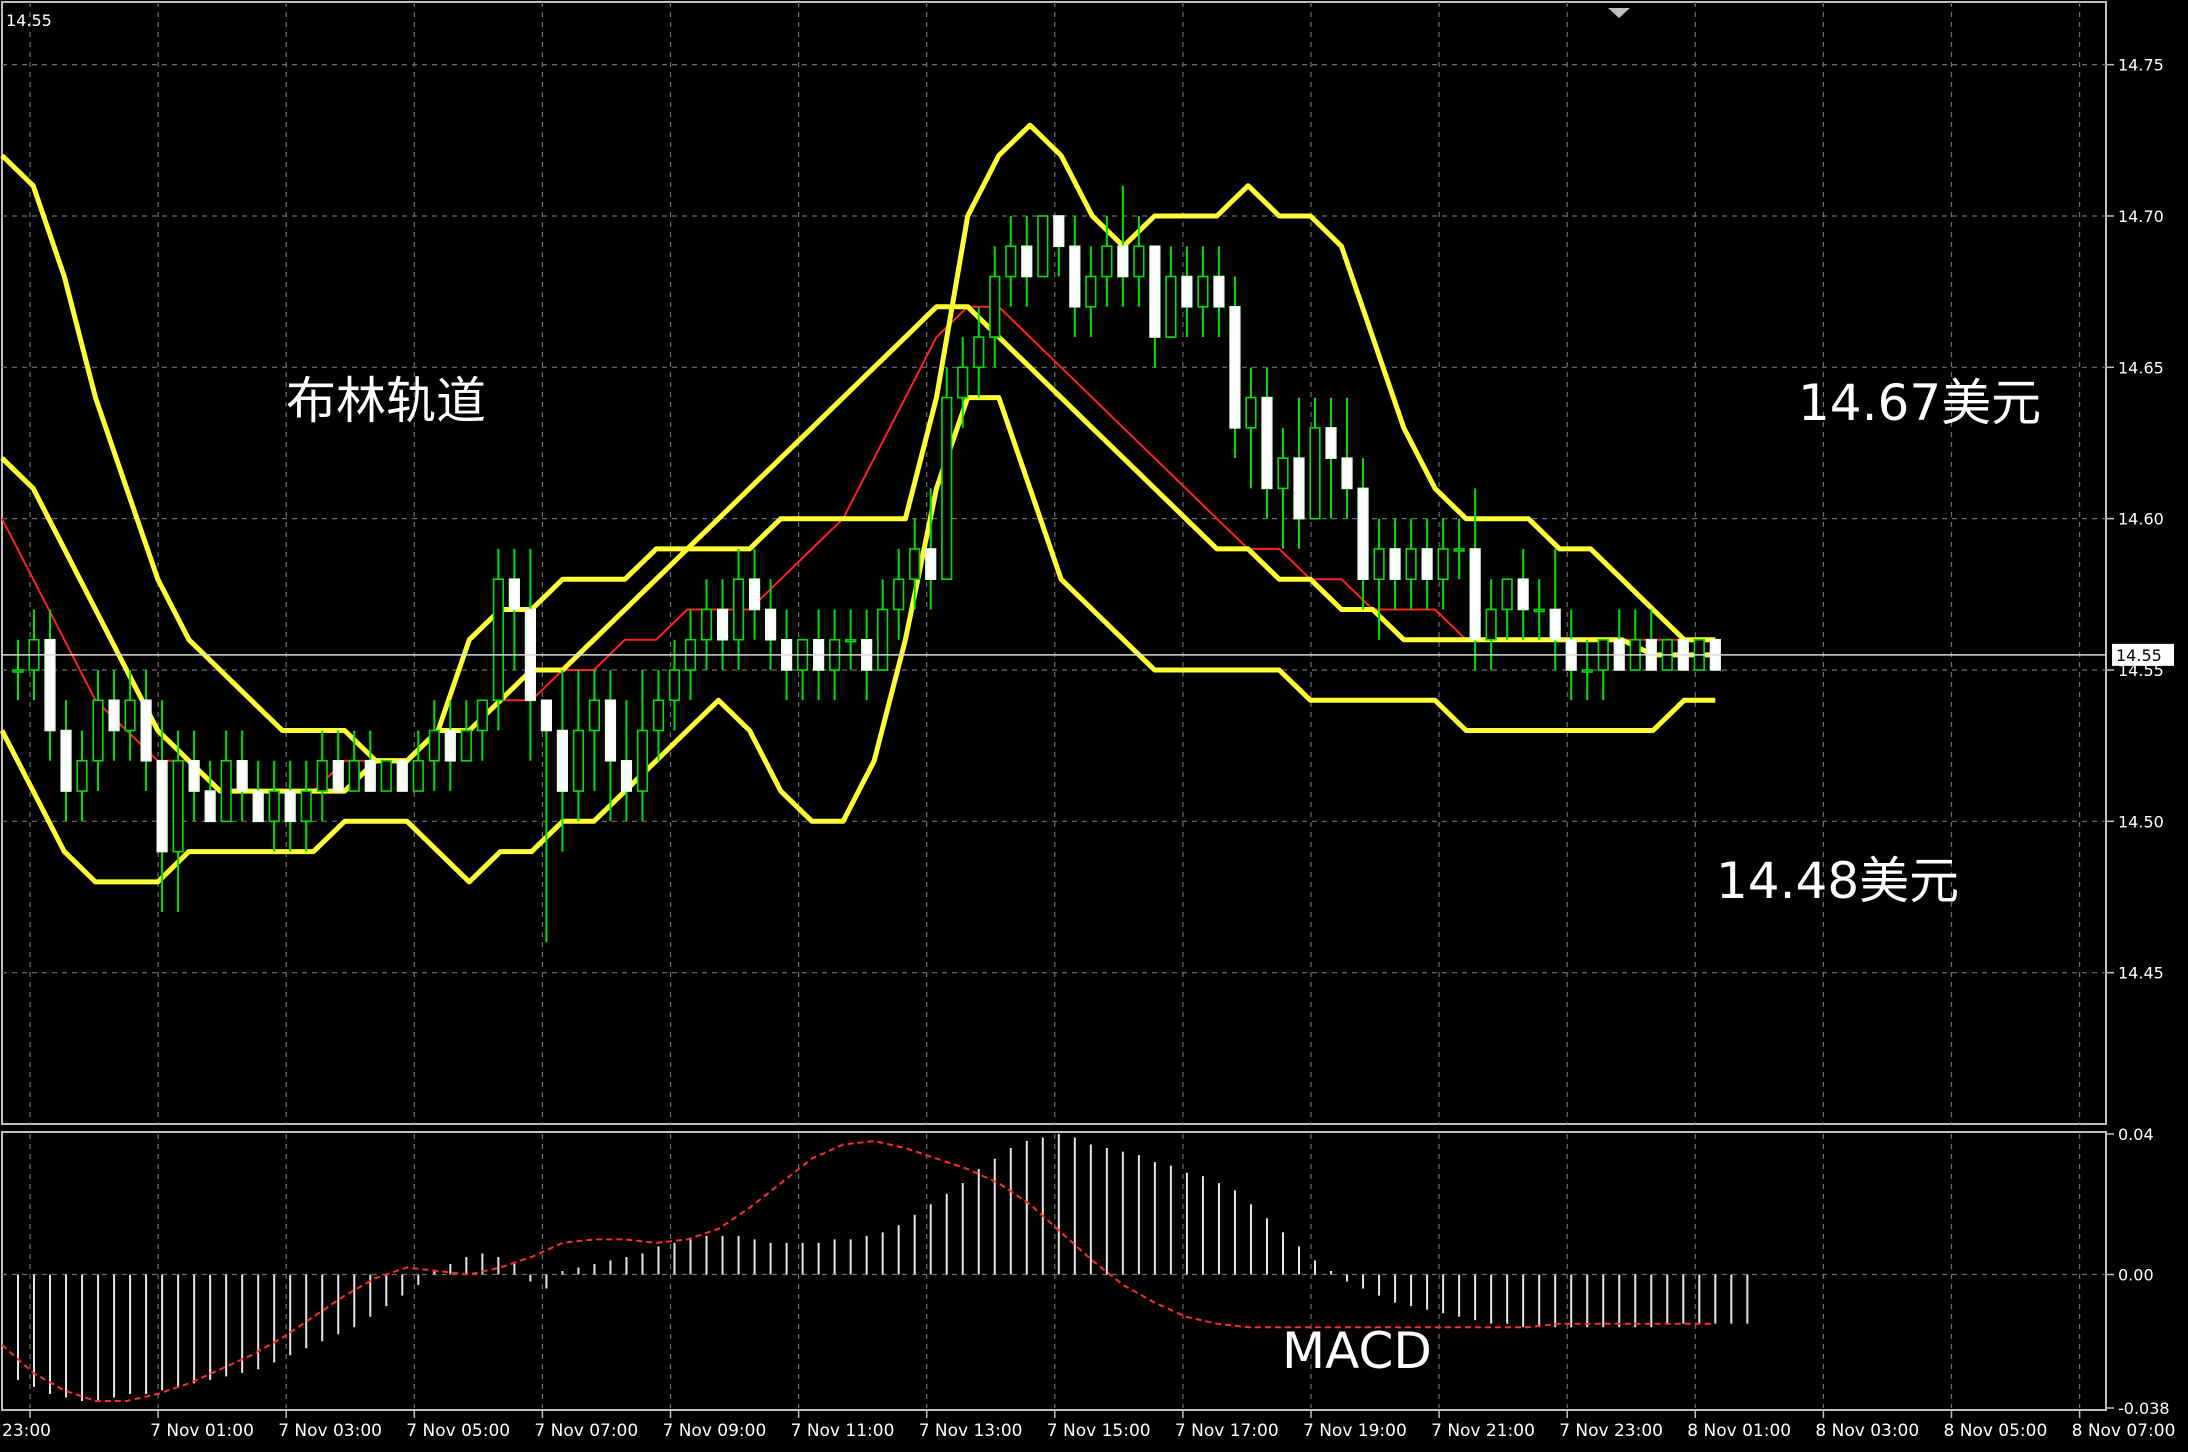 This screenshot has height=1452, width=2188. Describe the element at coordinates (26, 1431) in the screenshot. I see `time-tick-label: 23:00` at that location.